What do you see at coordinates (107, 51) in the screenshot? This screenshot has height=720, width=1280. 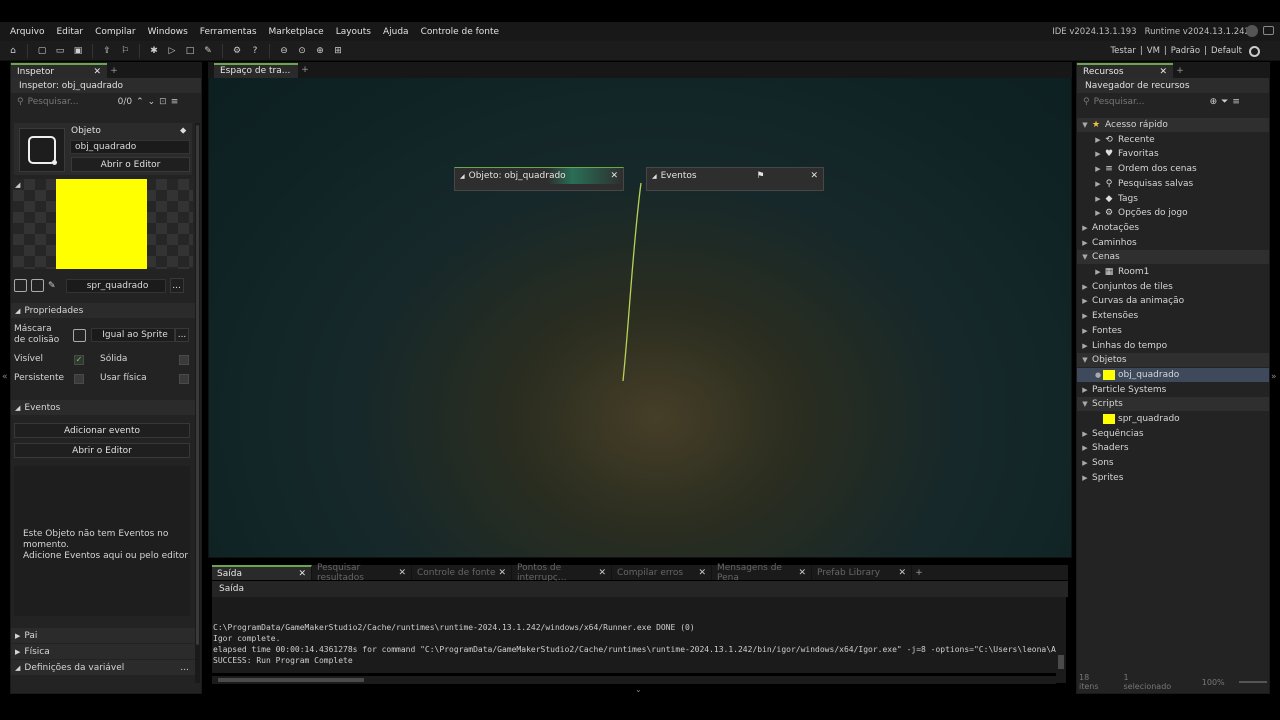 I see `export-icon: ⇪` at bounding box center [107, 51].